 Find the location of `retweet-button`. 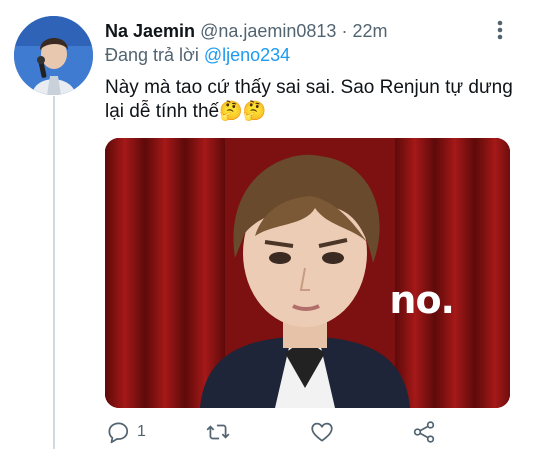

retweet-button is located at coordinates (218, 432).